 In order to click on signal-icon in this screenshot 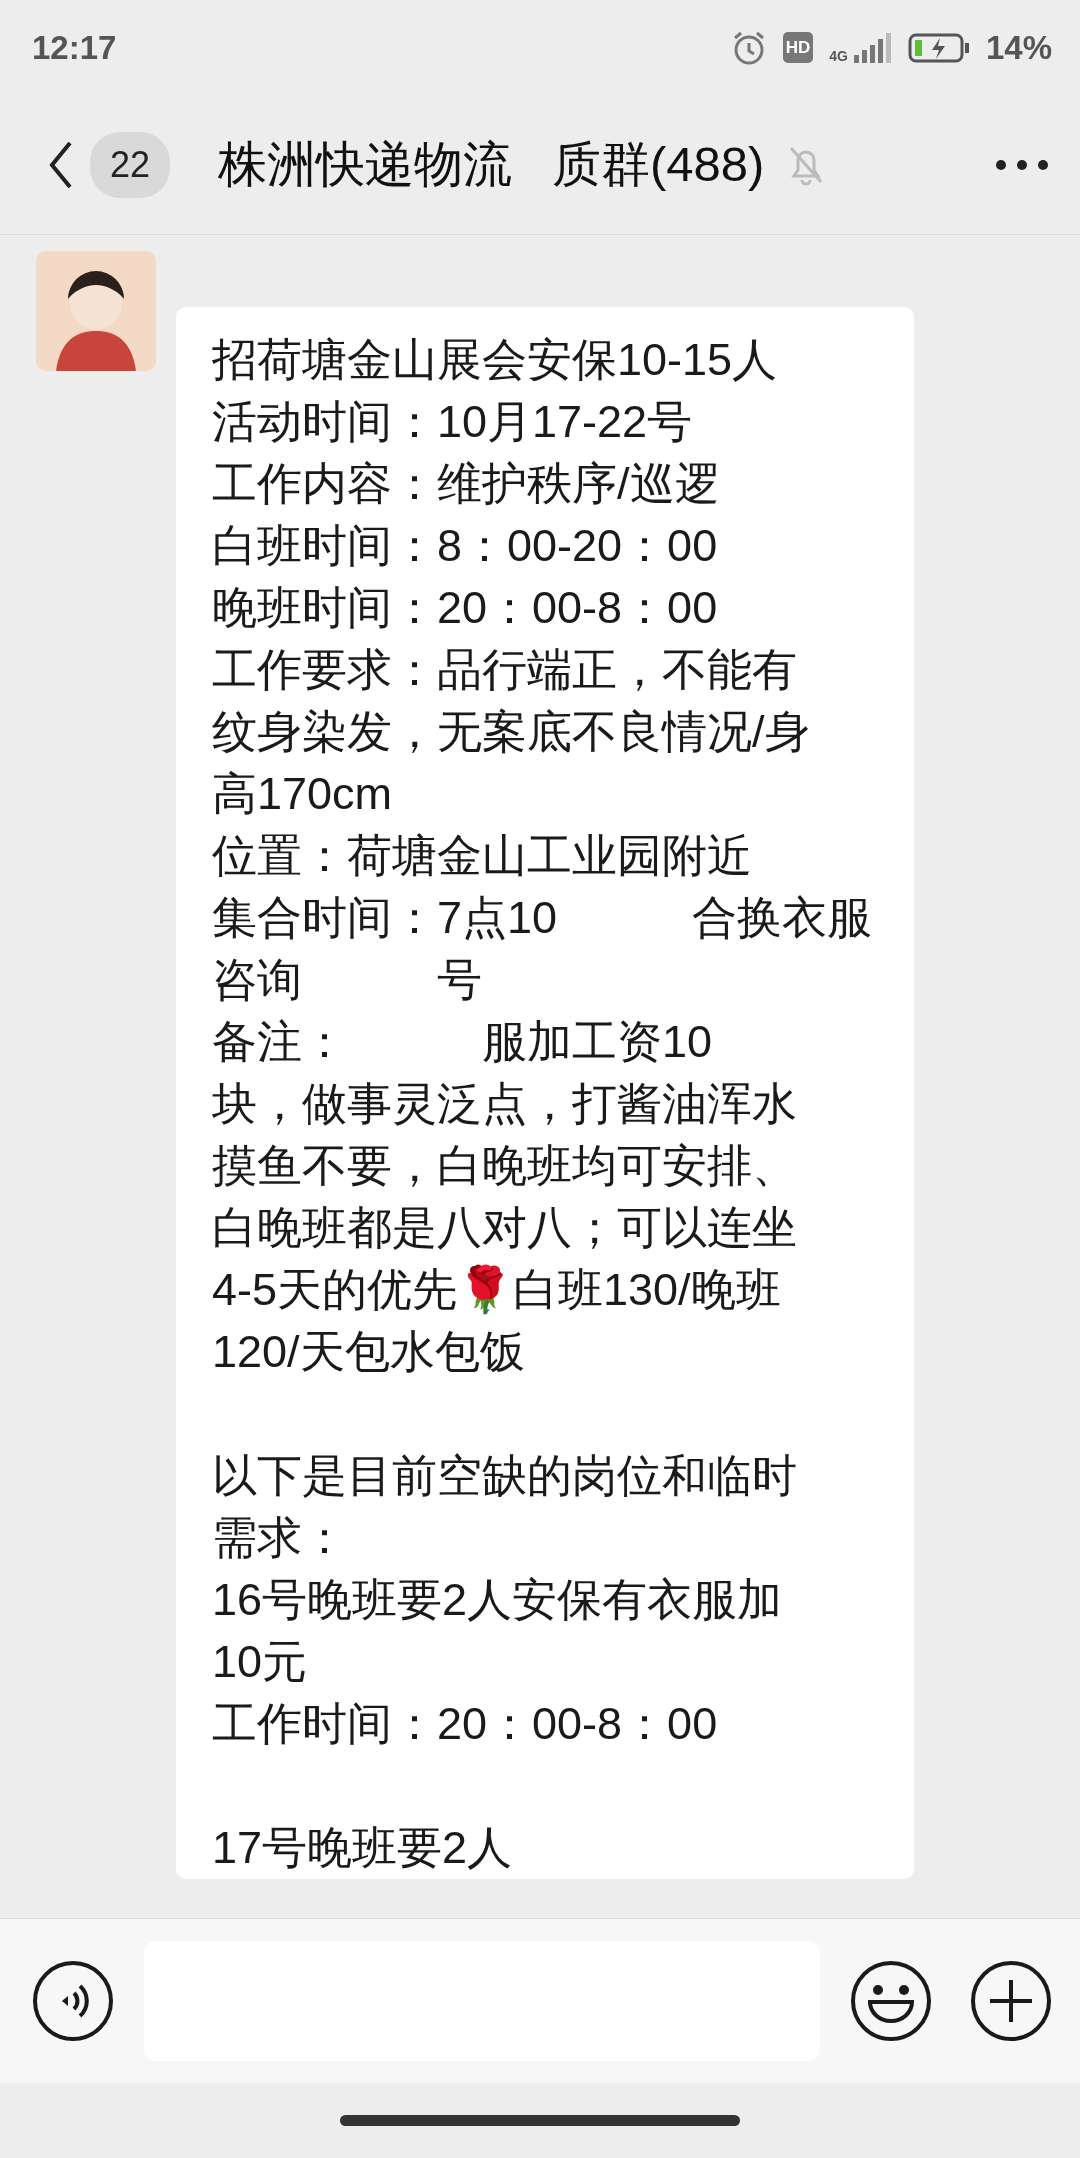, I will do `click(871, 47)`.